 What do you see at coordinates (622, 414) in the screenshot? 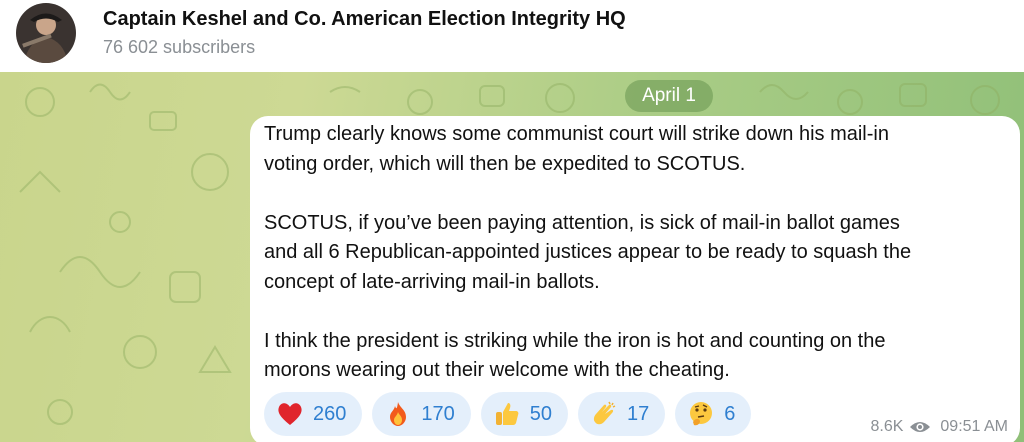
I see `reaction-clap-button: 17` at bounding box center [622, 414].